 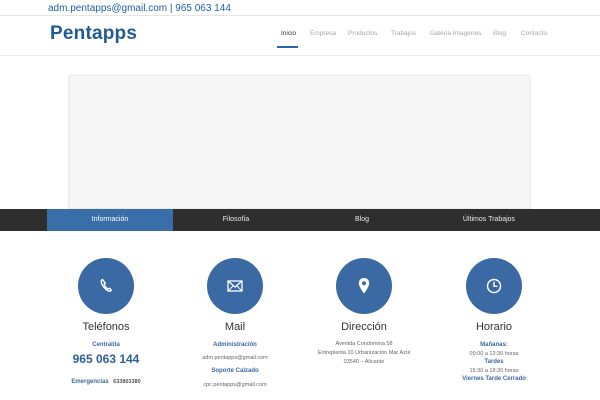 I want to click on telefonos-title: Teléfonos, so click(x=106, y=327).